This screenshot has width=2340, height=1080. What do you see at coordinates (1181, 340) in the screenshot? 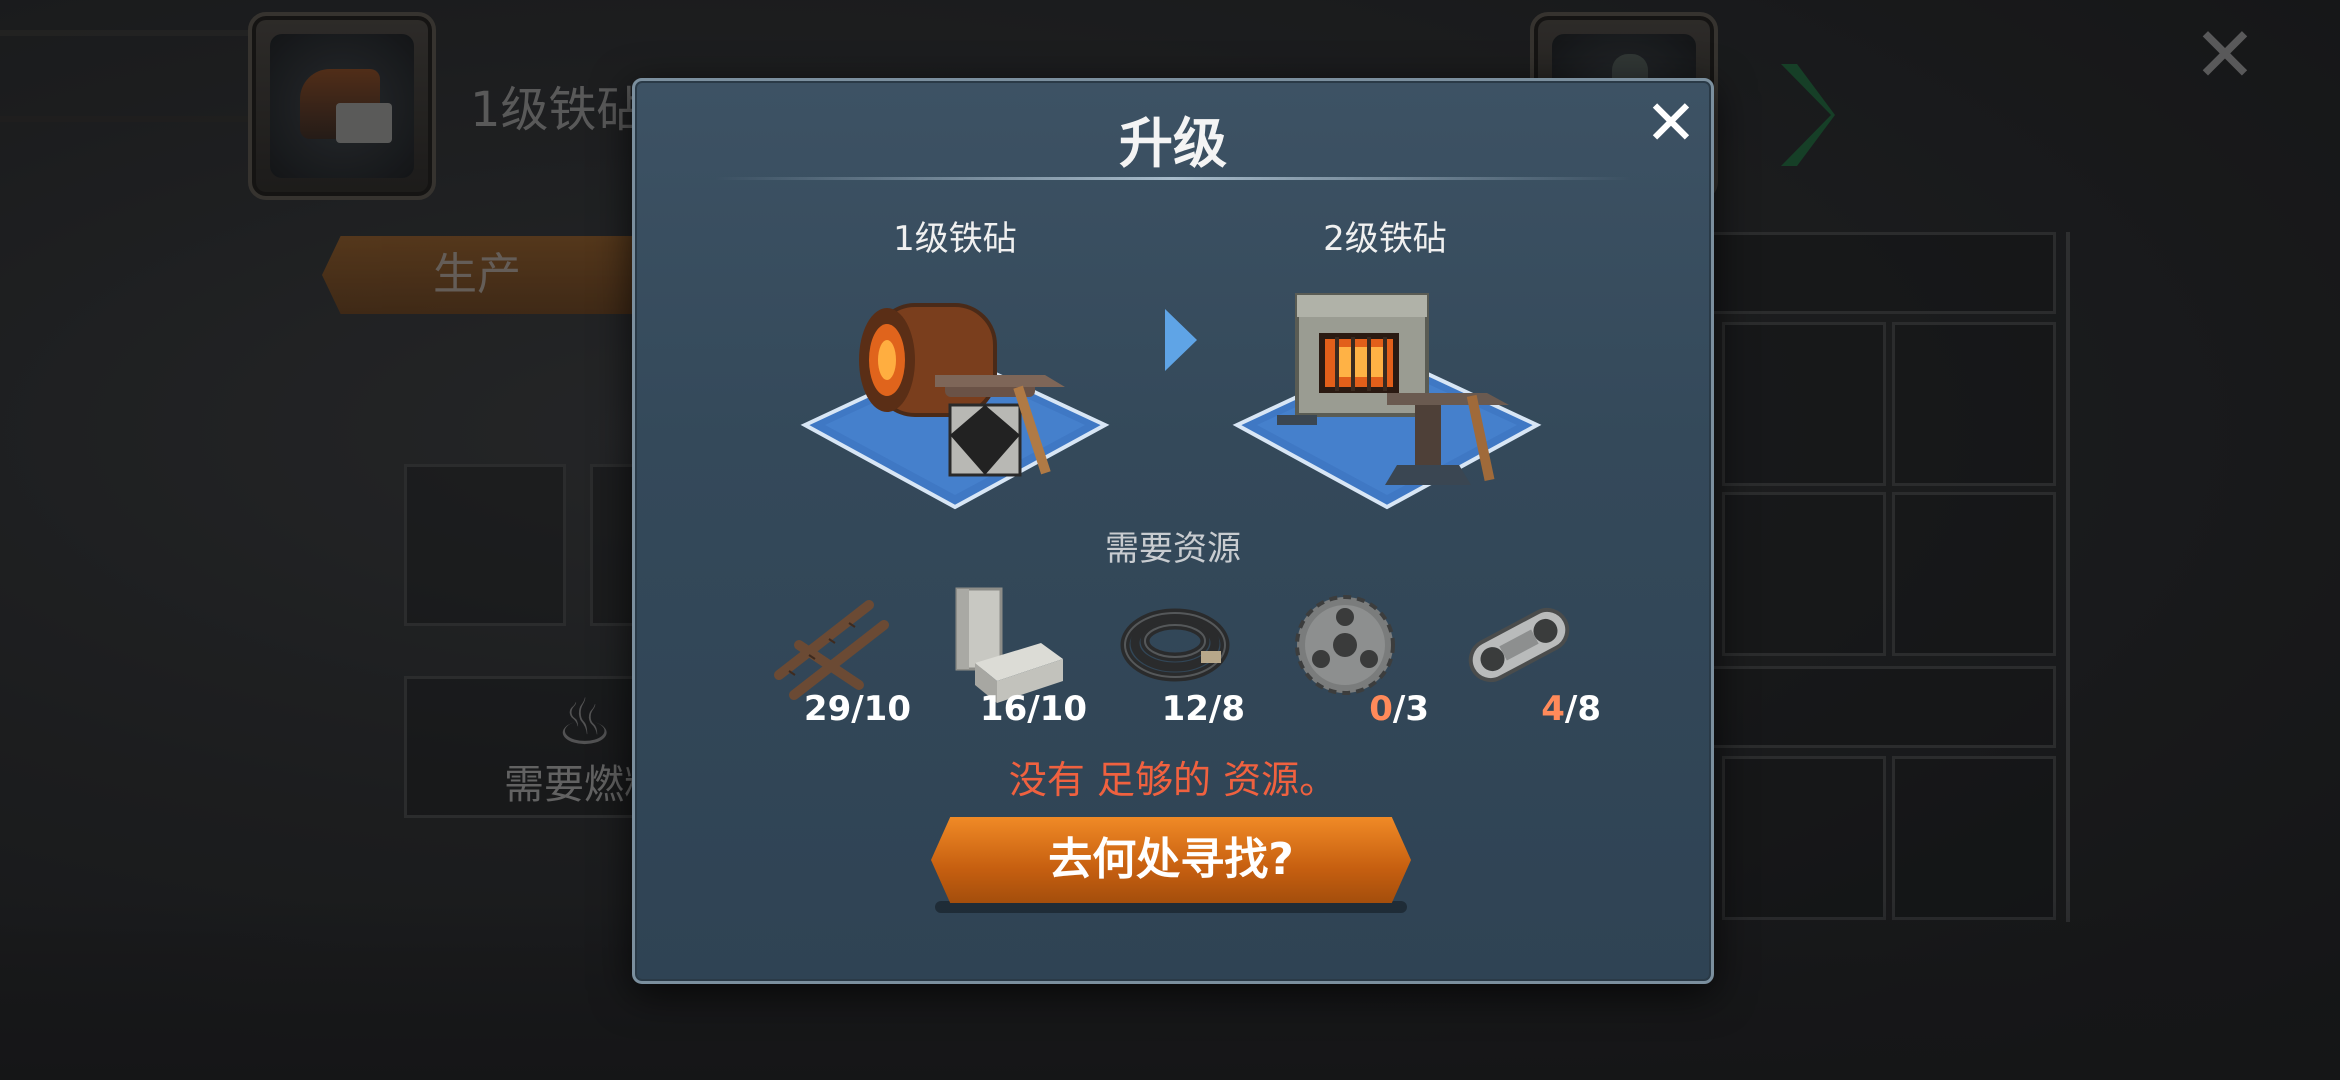
I see `upgrade-arrow-icon` at bounding box center [1181, 340].